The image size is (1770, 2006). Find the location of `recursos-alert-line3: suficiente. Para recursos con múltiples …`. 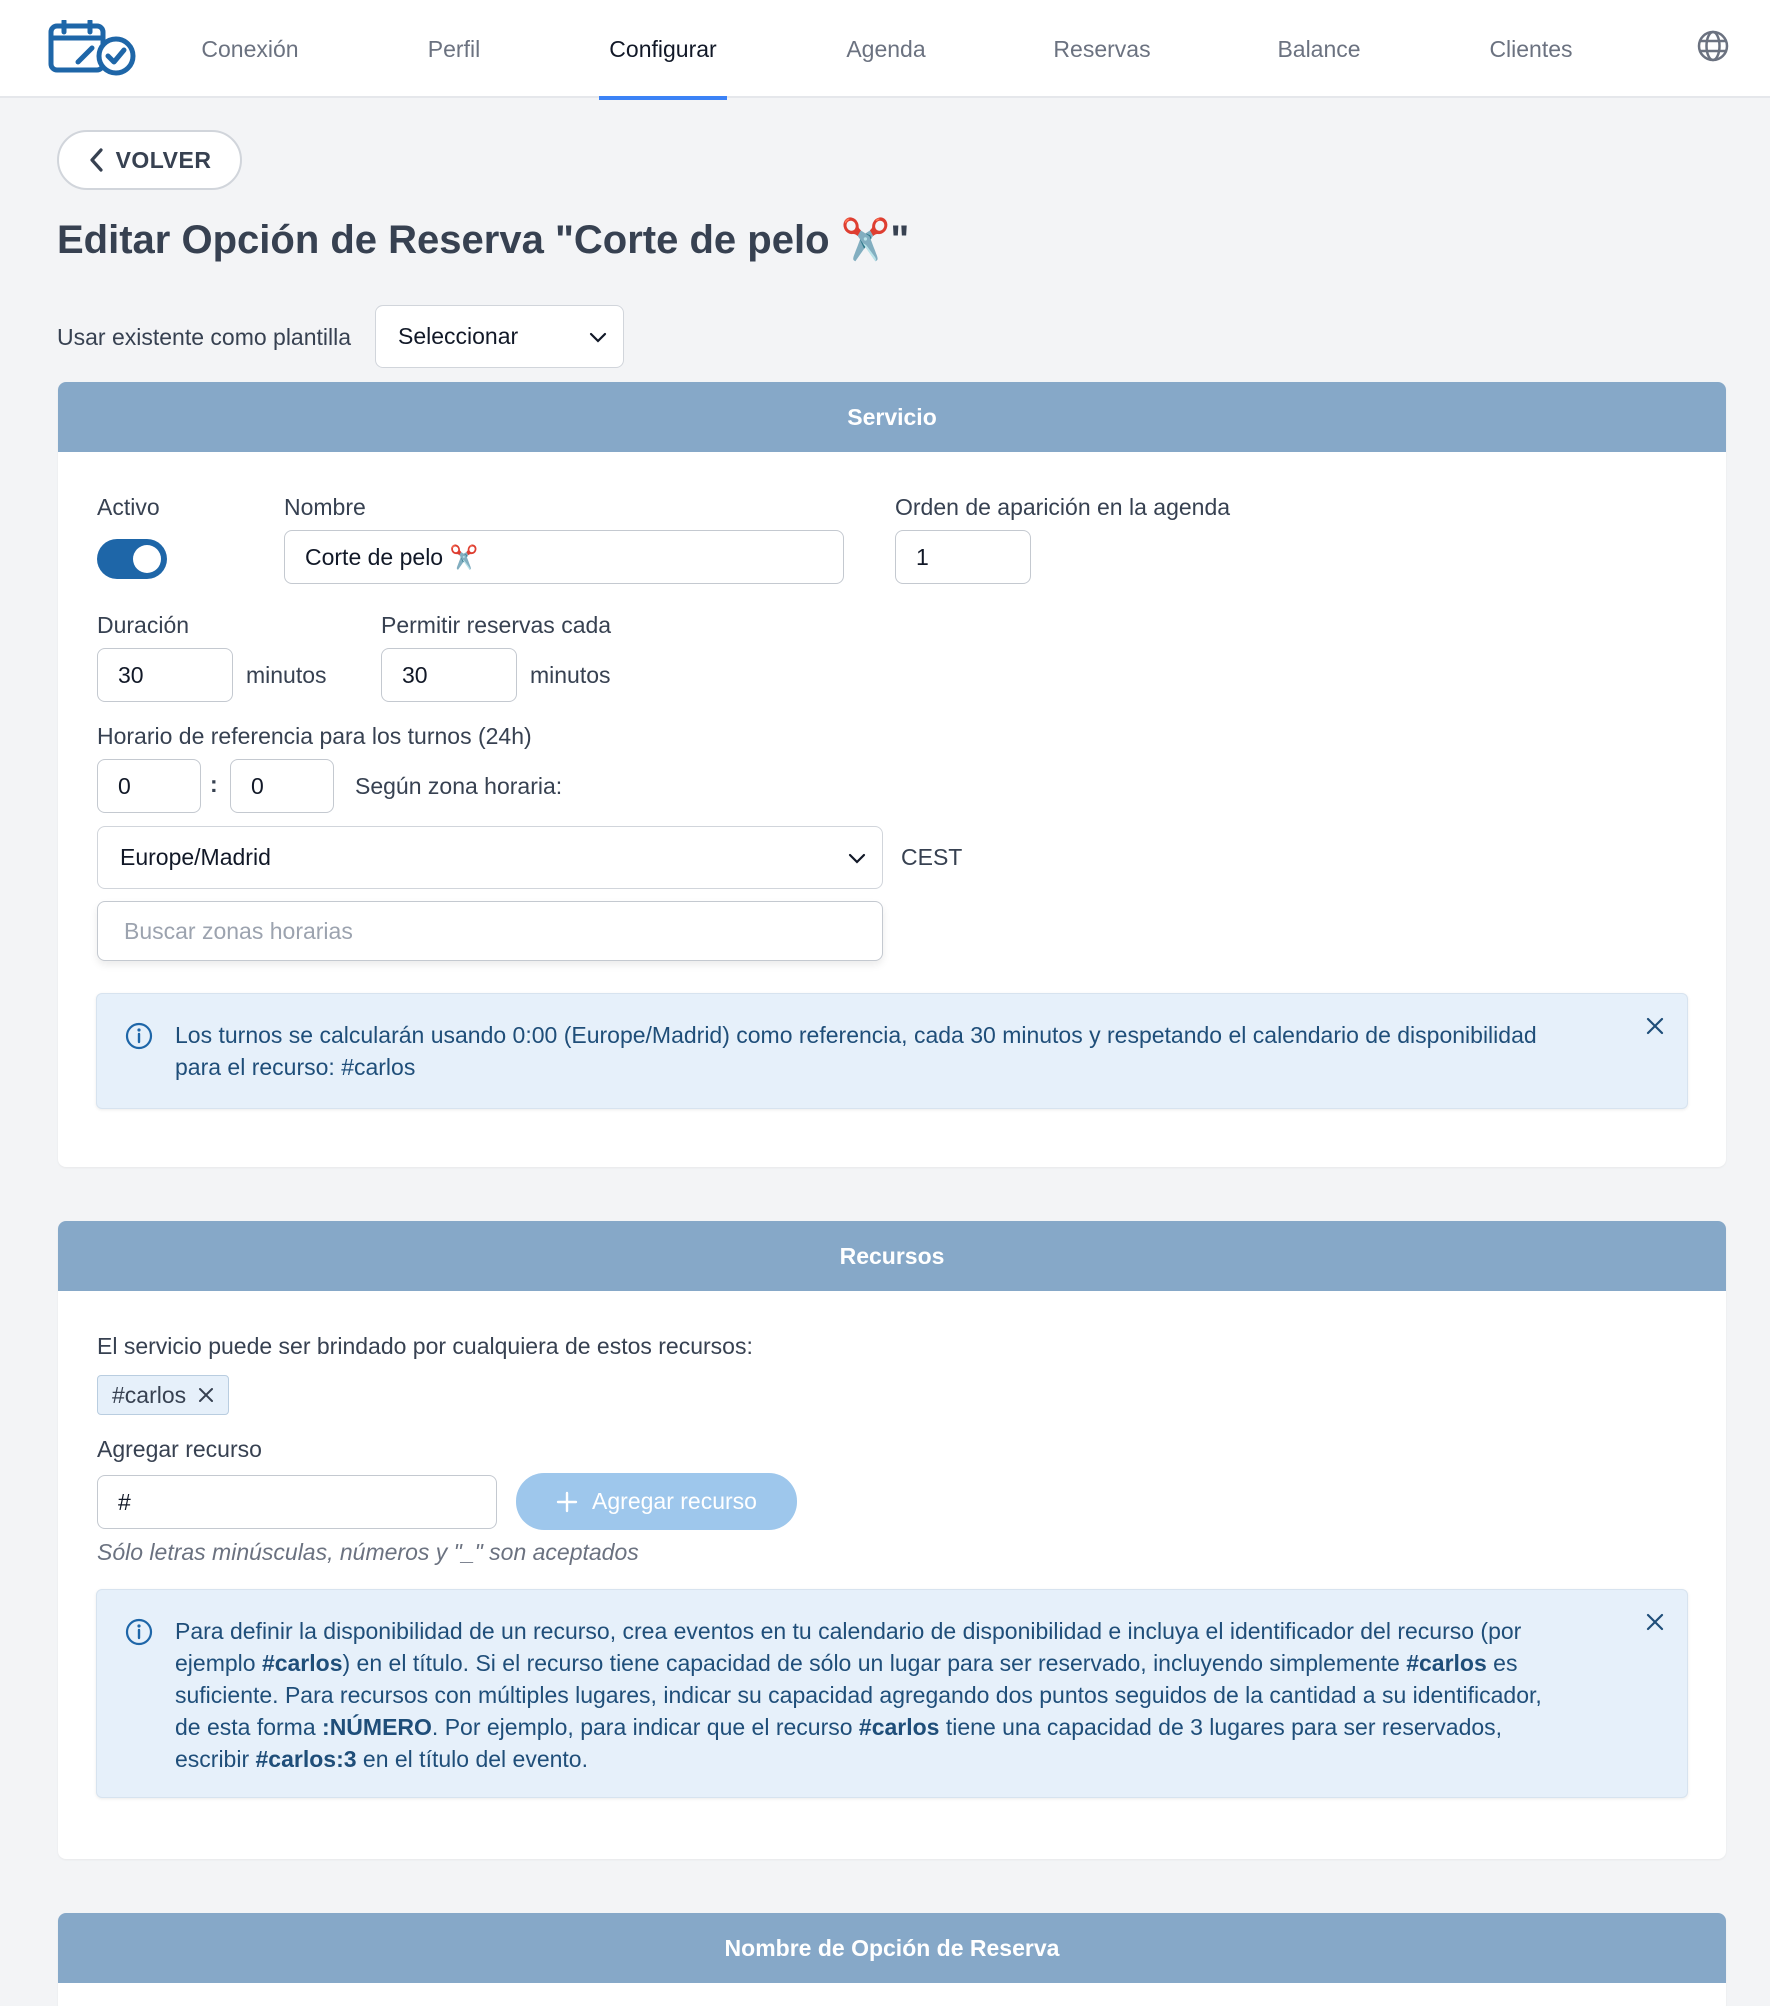

recursos-alert-line3: suficiente. Para recursos con múltiples … is located at coordinates (858, 1695).